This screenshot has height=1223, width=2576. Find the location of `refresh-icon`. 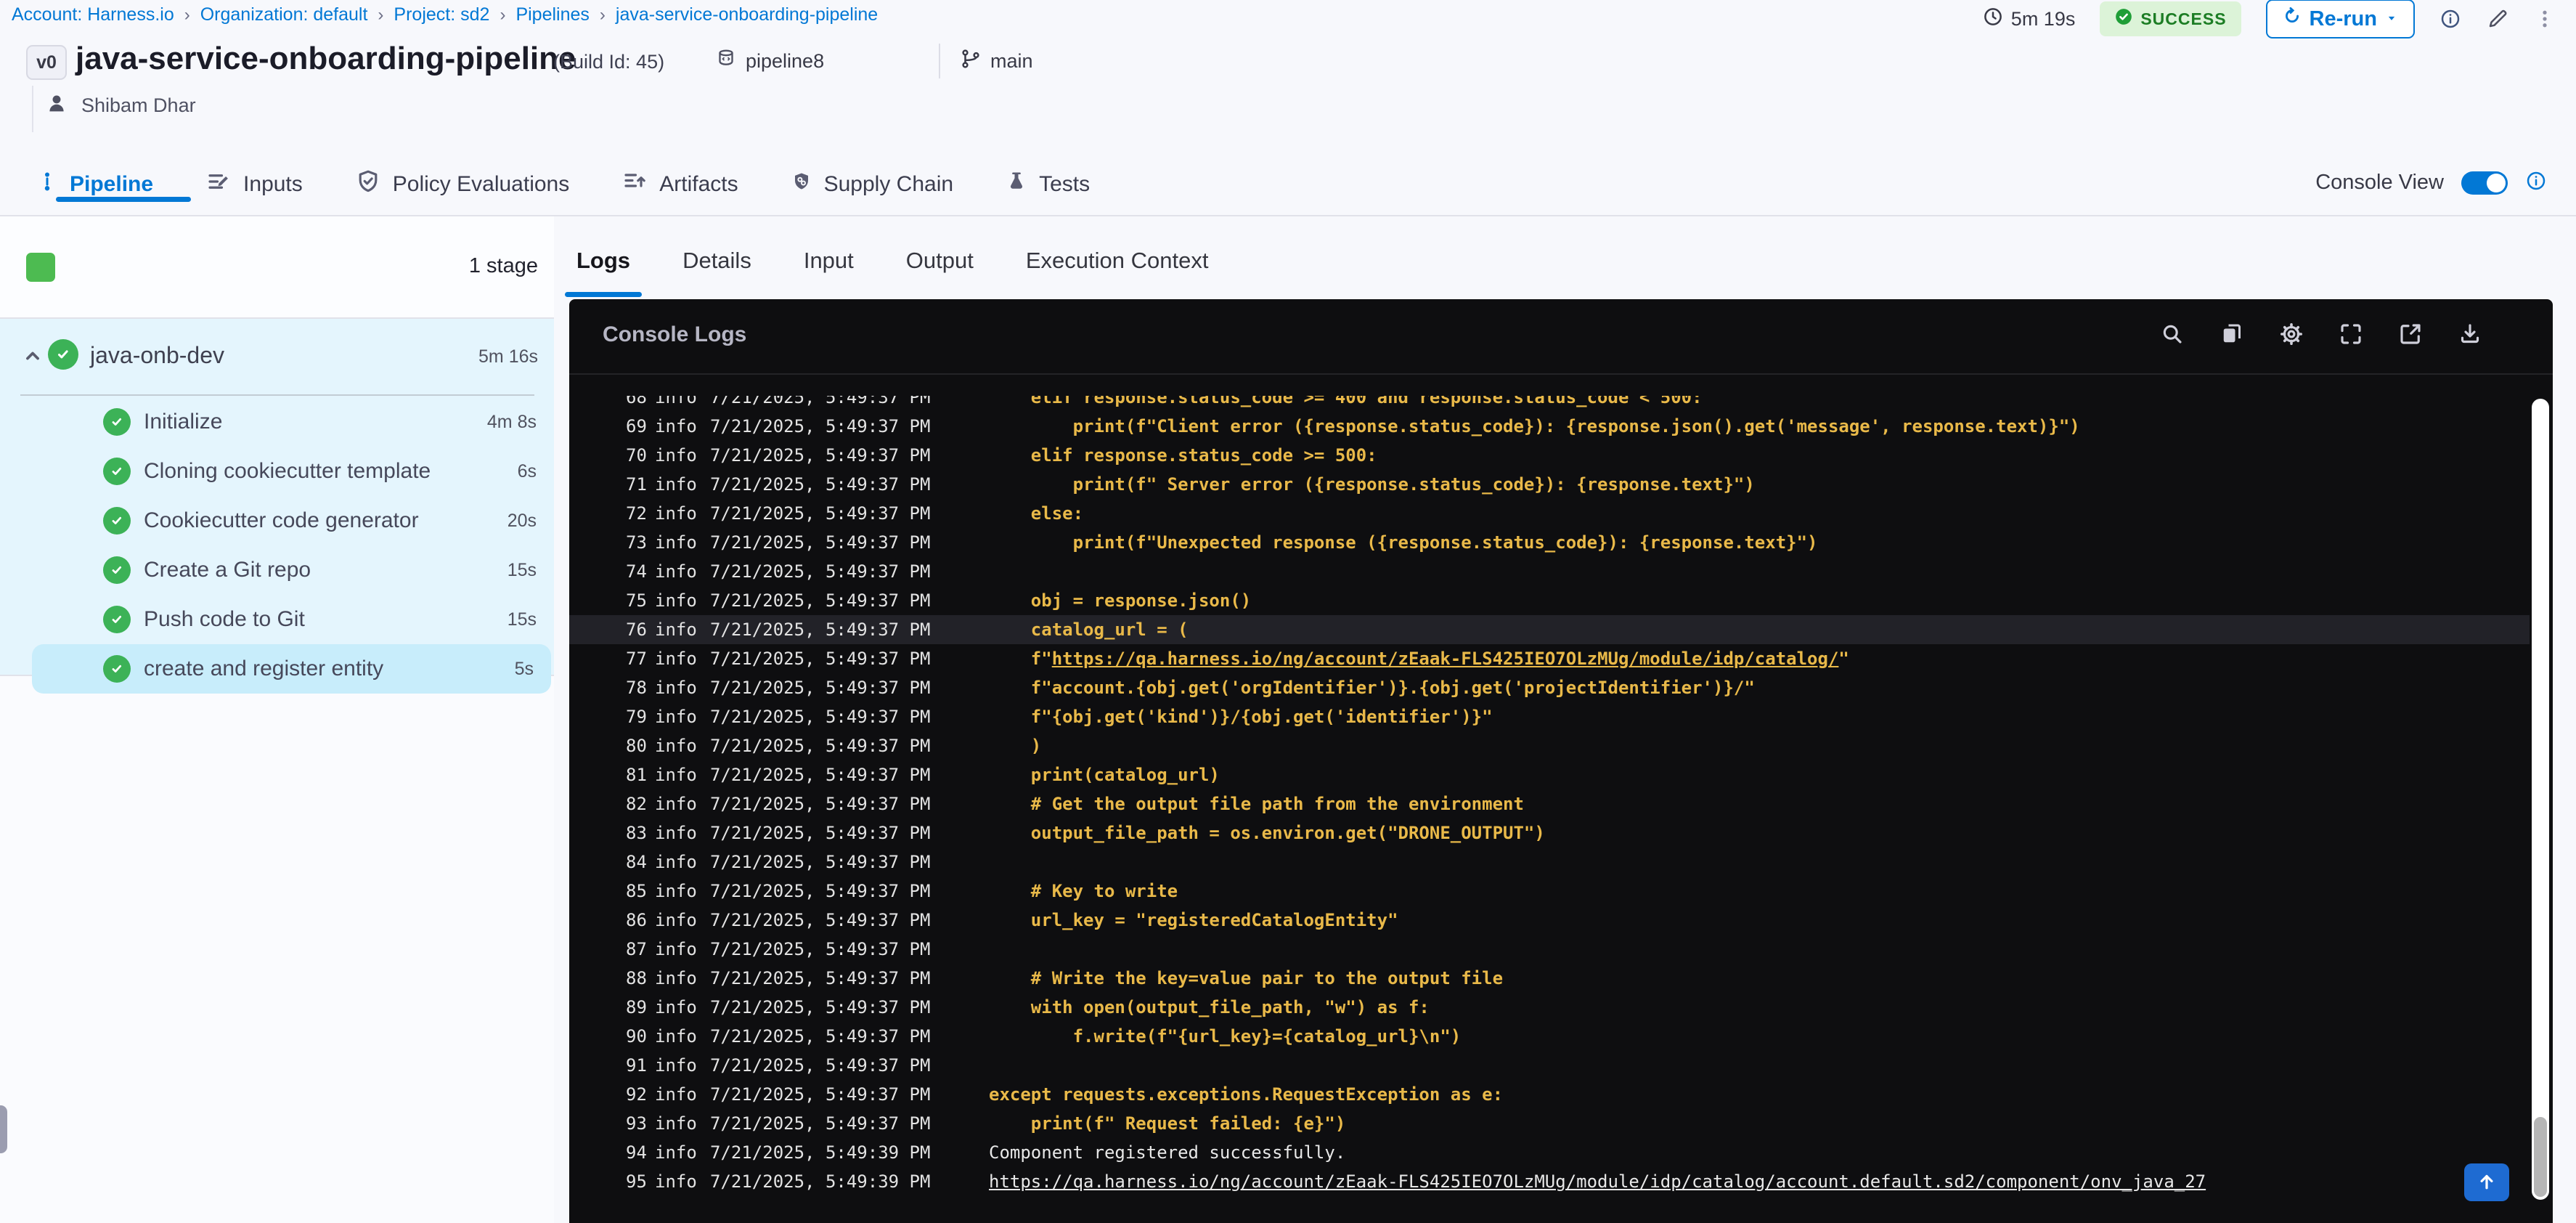

refresh-icon is located at coordinates (2292, 19).